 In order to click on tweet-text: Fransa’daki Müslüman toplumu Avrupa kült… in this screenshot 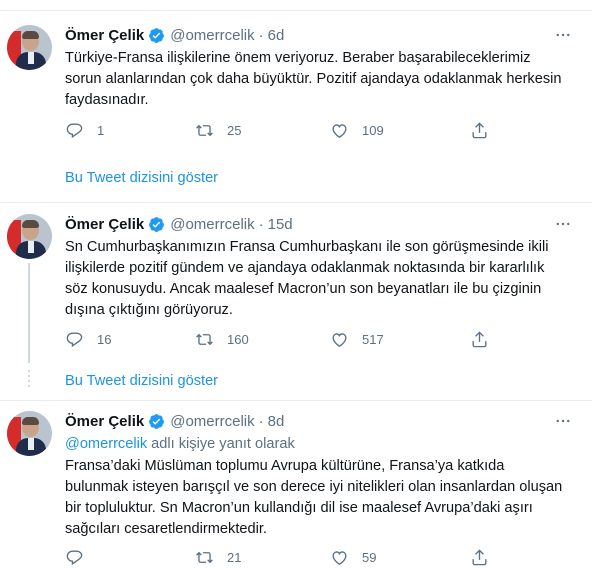, I will do `click(322, 498)`.